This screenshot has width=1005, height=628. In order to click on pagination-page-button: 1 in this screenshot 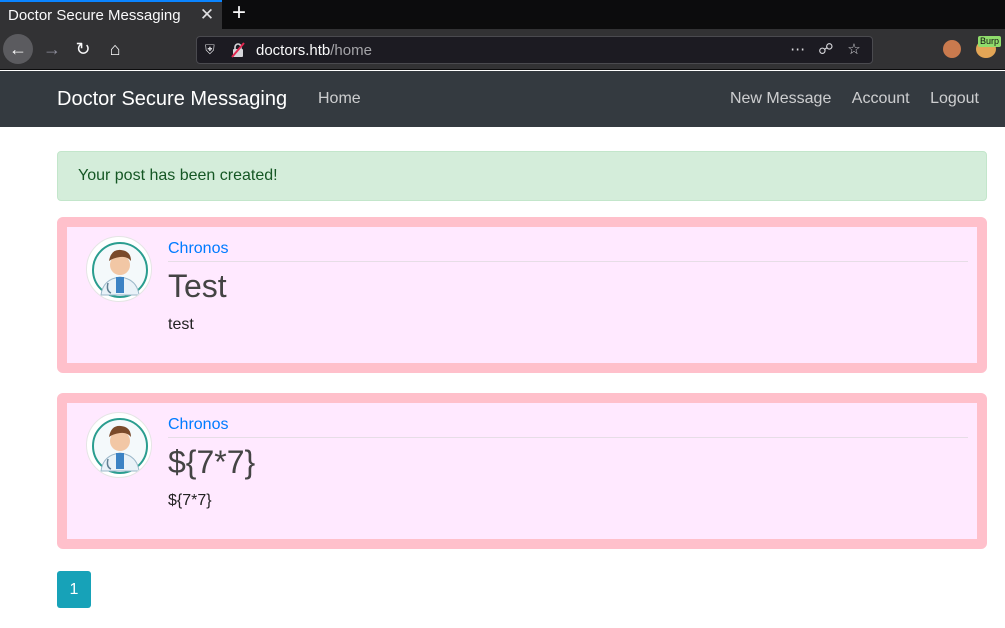, I will do `click(74, 589)`.